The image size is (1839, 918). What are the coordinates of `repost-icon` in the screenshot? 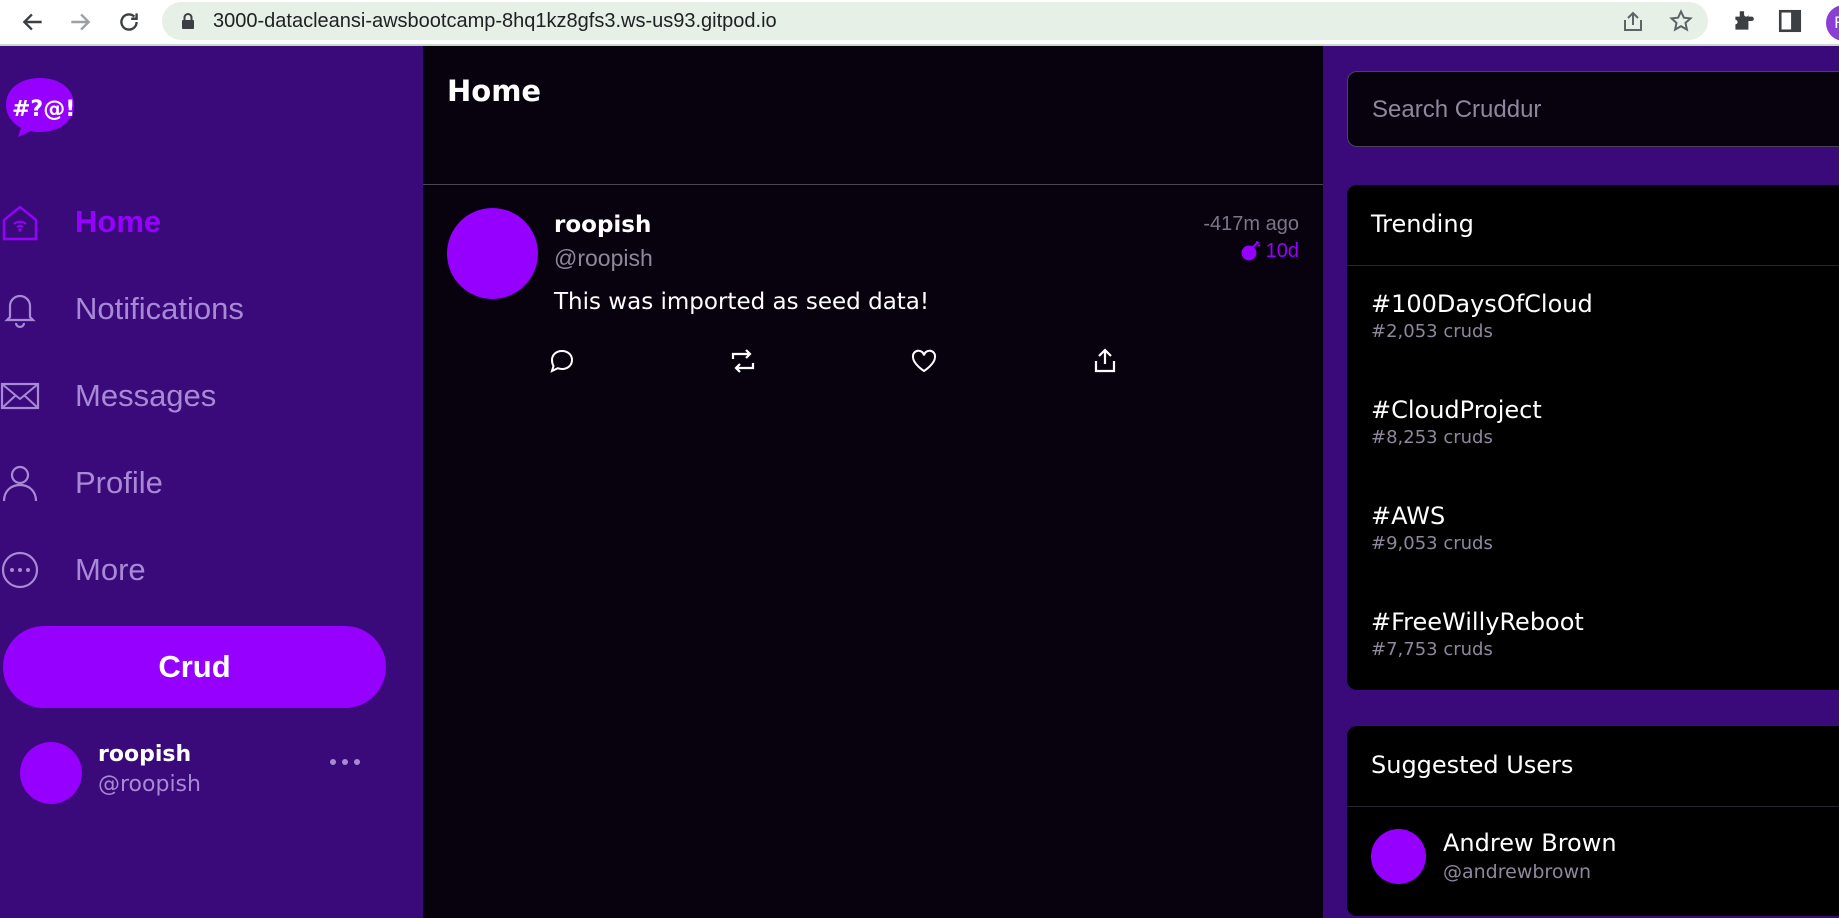 It's located at (743, 361).